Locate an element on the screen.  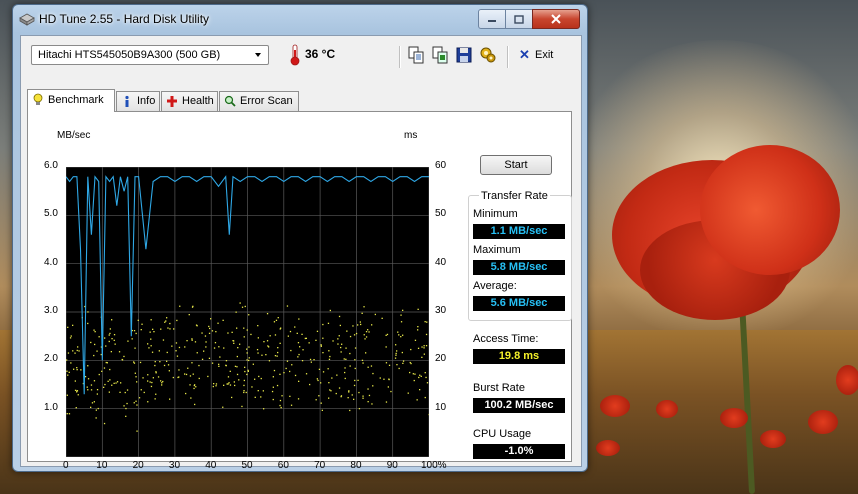
close-icon is located at coordinates (556, 19).